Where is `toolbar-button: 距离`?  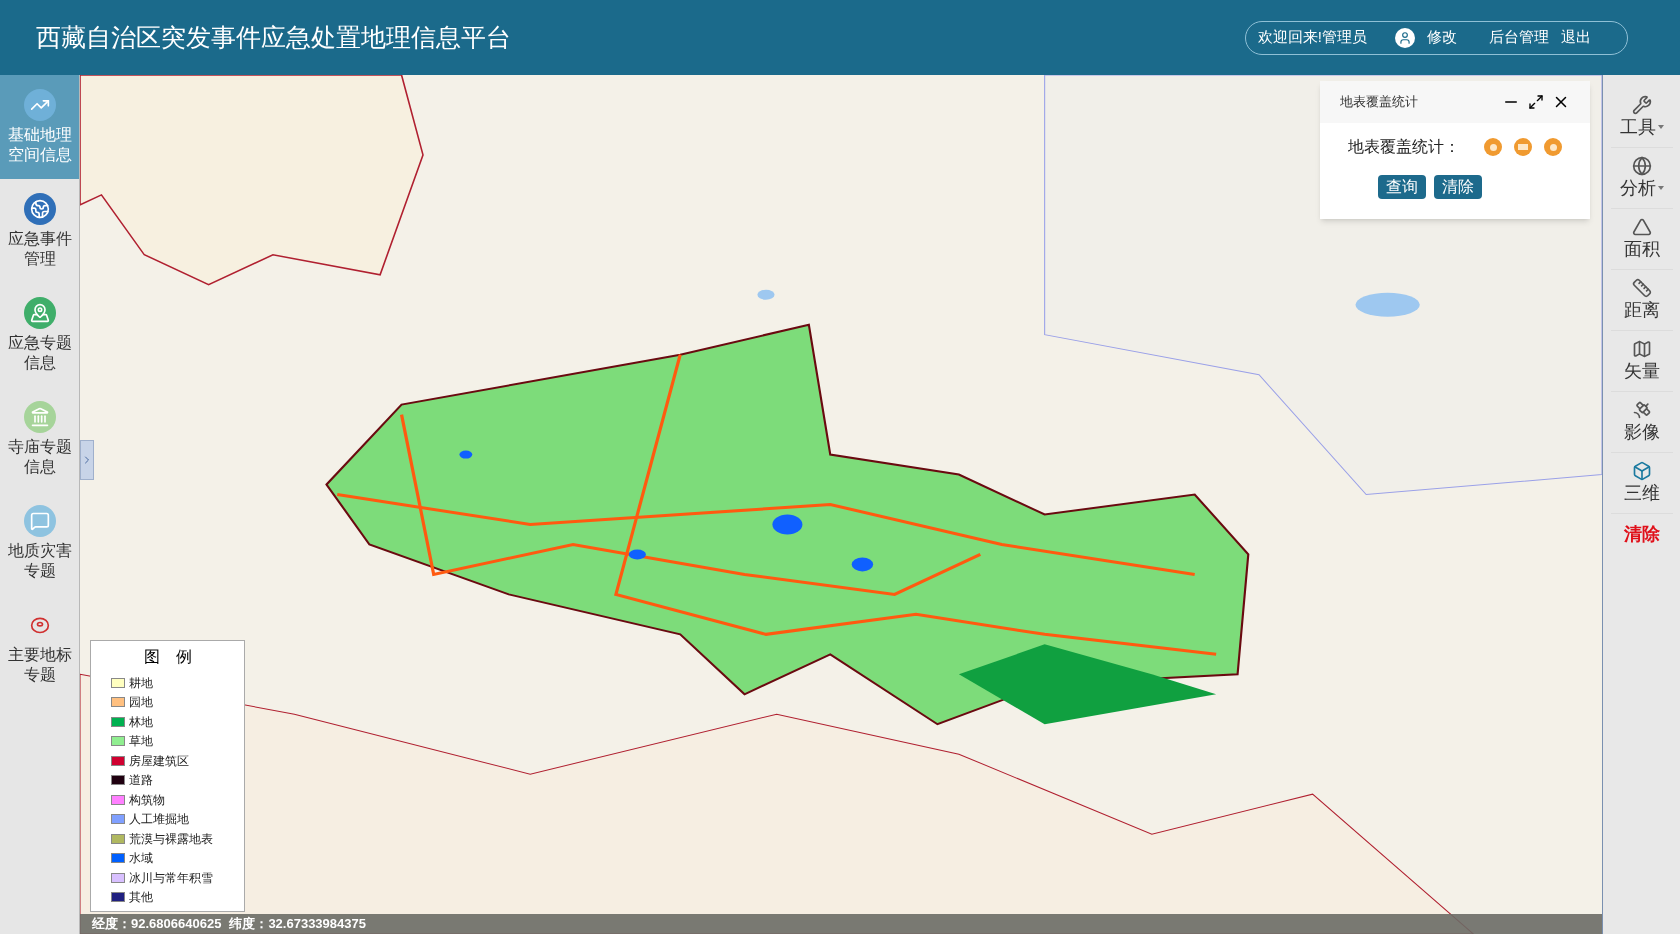
toolbar-button: 距离 is located at coordinates (1641, 300).